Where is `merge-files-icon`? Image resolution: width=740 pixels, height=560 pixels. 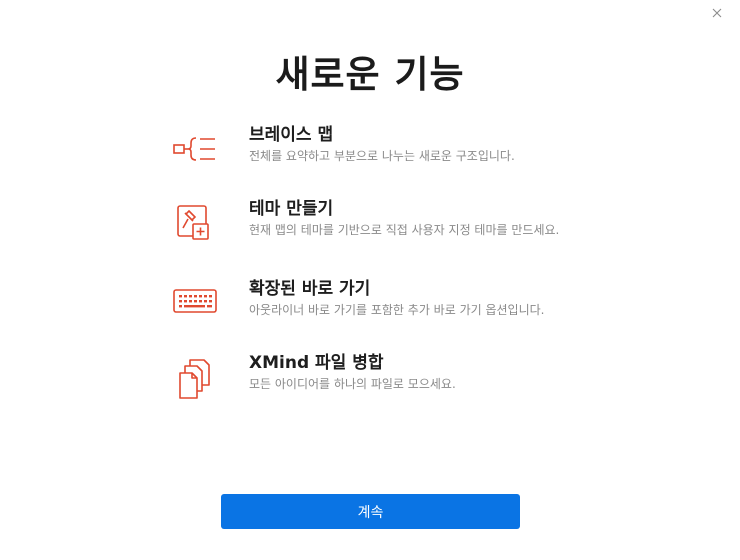
merge-files-icon is located at coordinates (196, 379).